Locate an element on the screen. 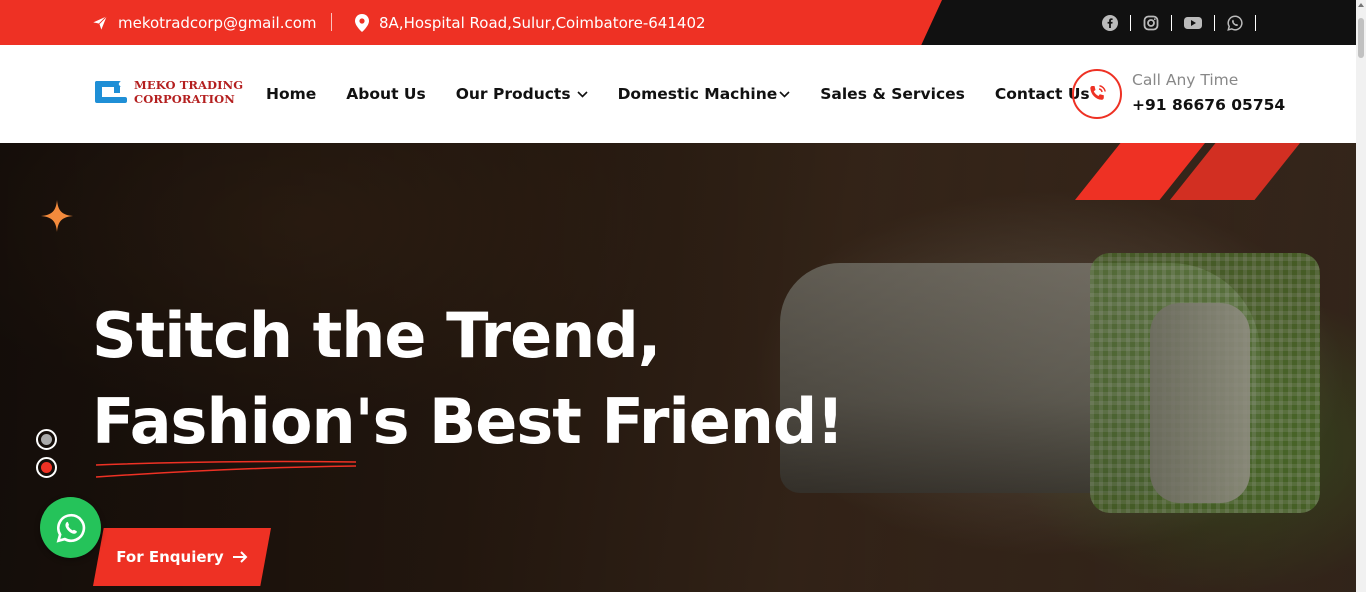 The image size is (1366, 592). call-block: Call Any Time +91 86676 05754 is located at coordinates (1178, 94).